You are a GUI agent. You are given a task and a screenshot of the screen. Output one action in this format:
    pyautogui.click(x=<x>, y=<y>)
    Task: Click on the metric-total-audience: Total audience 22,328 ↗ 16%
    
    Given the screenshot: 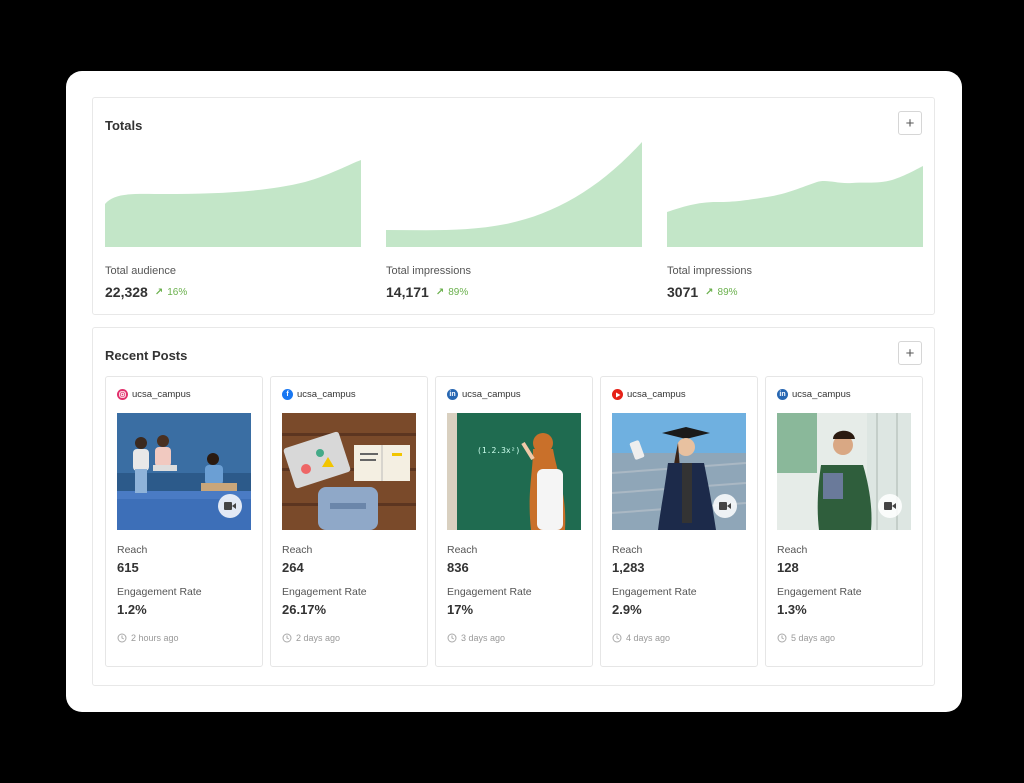 What is the action you would take?
    pyautogui.click(x=233, y=222)
    